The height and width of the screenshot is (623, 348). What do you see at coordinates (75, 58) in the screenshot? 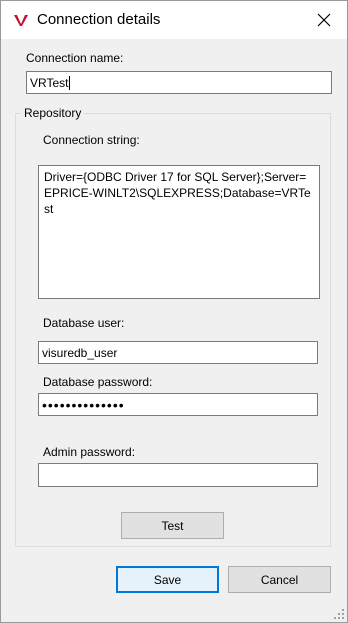
I see `connection-name-label: Connection name:` at bounding box center [75, 58].